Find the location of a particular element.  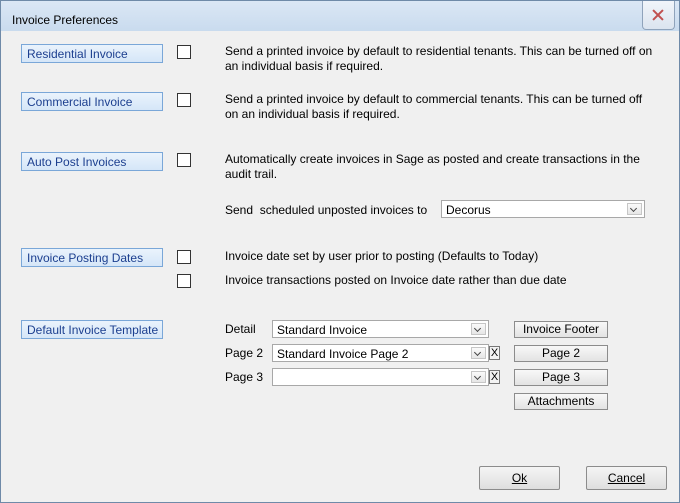

page2-template-select: Standard Invoice Page 2 is located at coordinates (380, 353).